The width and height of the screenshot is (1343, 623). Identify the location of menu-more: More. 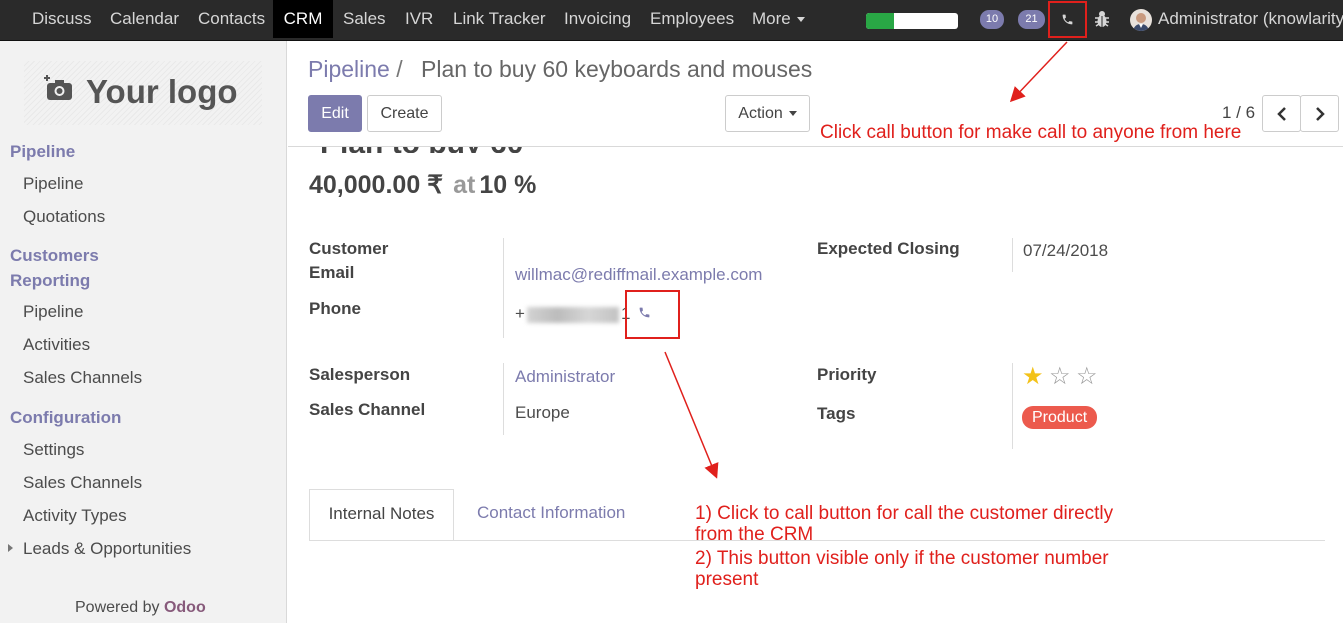
(778, 19).